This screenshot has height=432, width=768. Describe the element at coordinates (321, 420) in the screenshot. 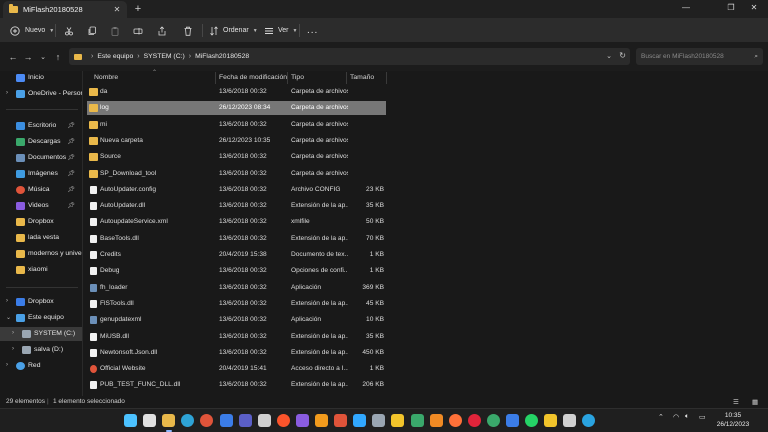

I see `magnifier-icon` at that location.